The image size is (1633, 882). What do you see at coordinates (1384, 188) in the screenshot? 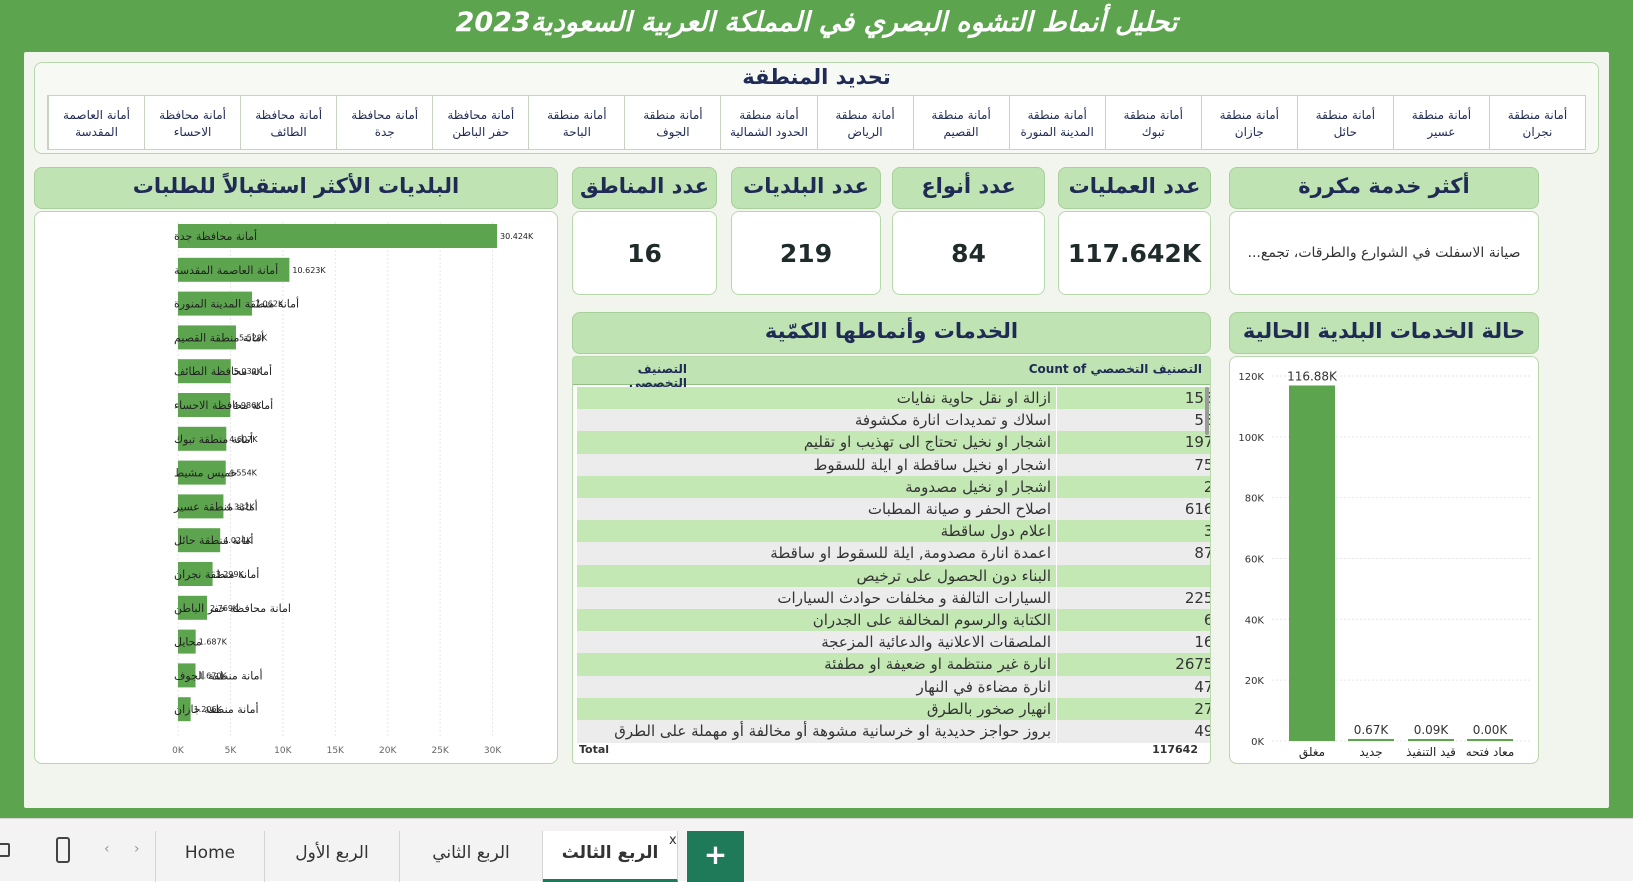
I see `most-repeated-header: أكثر خدمة مكررة` at bounding box center [1384, 188].